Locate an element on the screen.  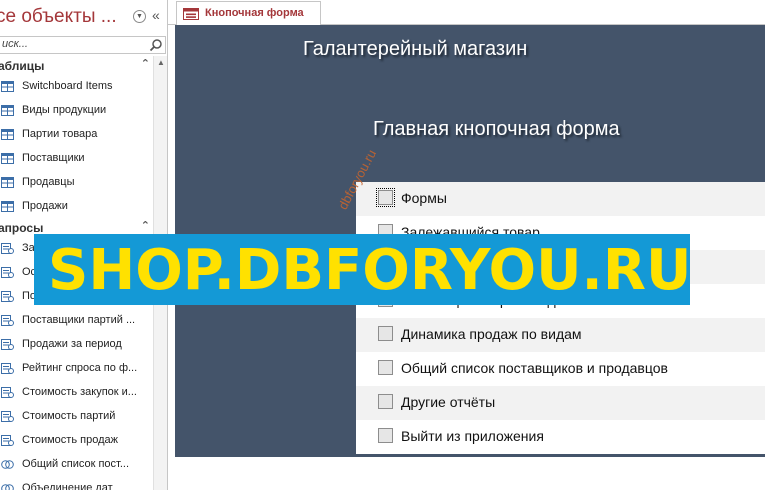
menu-button-general-list is located at coordinates (385, 367).